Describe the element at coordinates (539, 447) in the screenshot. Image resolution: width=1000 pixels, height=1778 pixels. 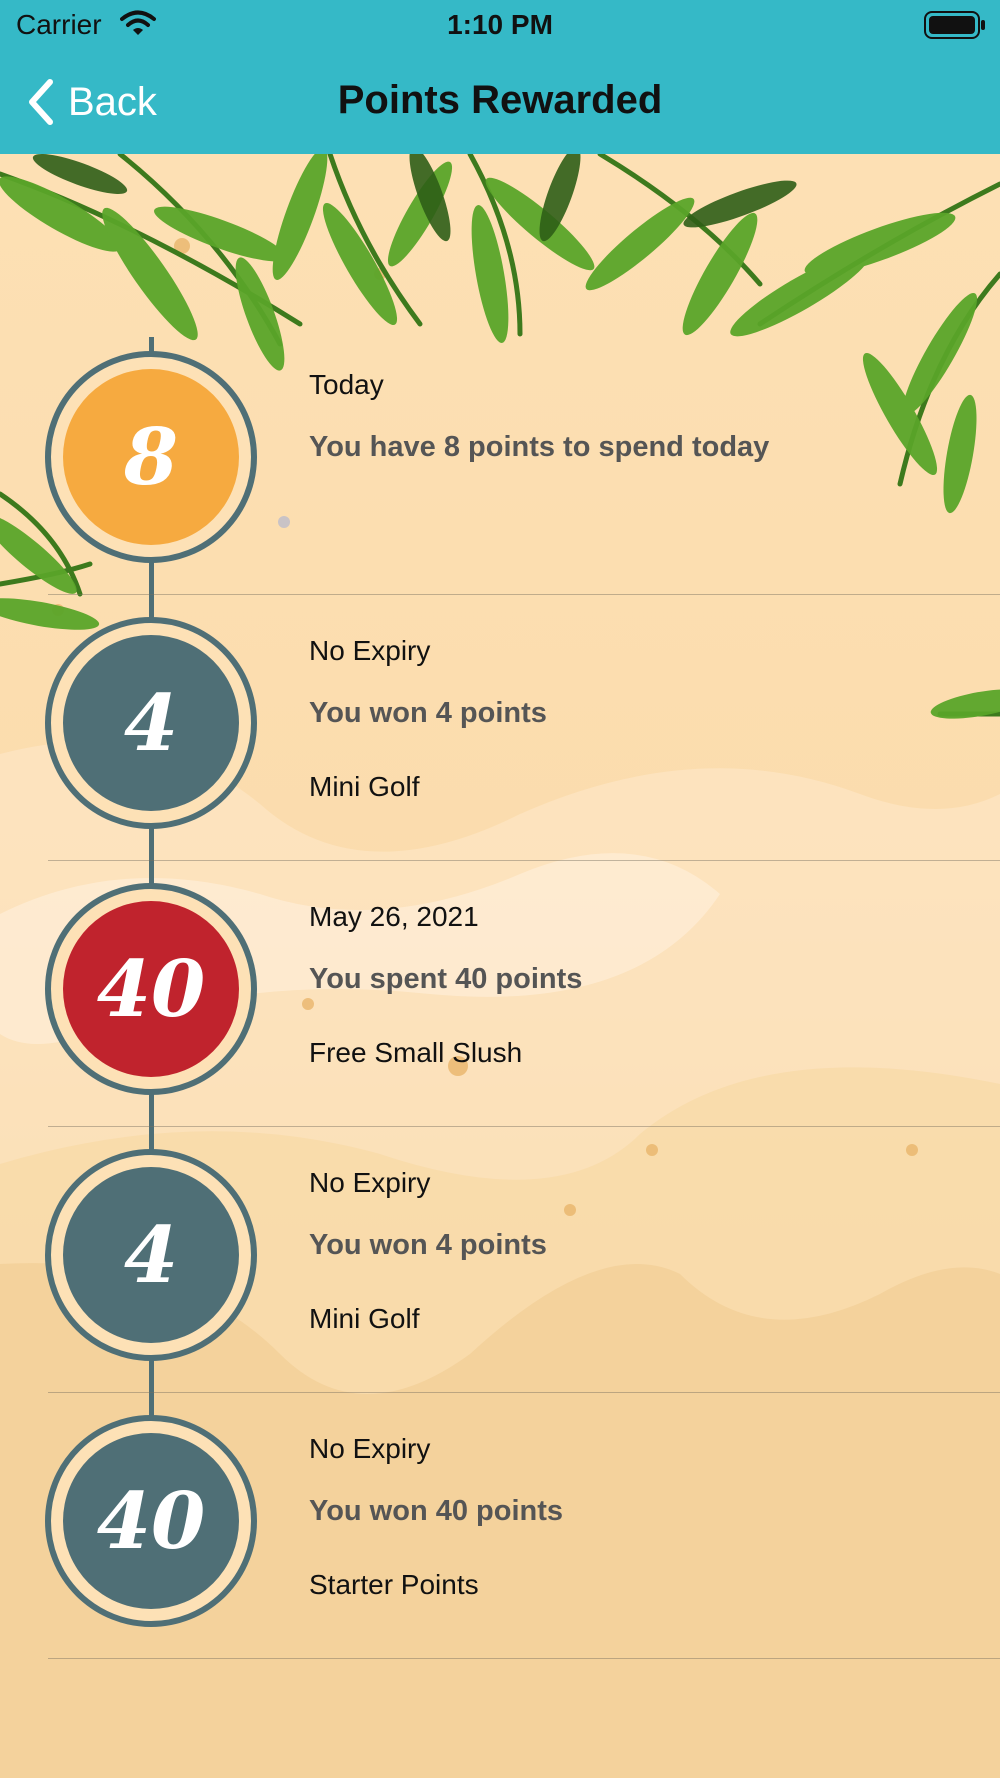
I see `entry-message: You have 8 points to spend today` at that location.